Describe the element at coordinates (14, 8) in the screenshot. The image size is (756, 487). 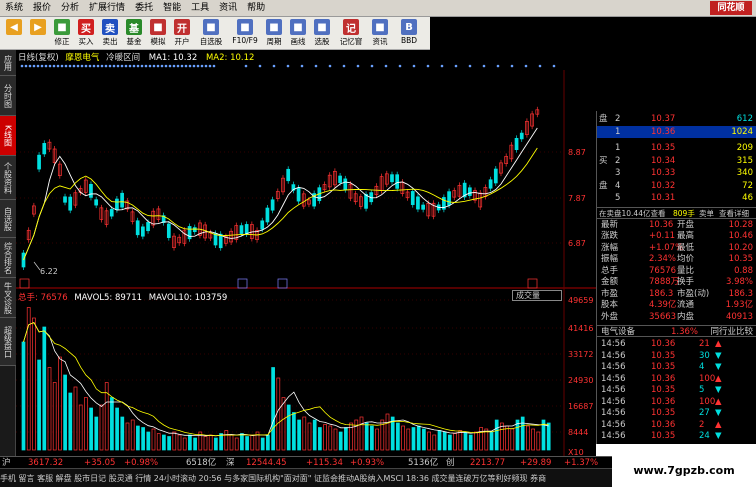
I see `menu-item-0: 系统` at that location.